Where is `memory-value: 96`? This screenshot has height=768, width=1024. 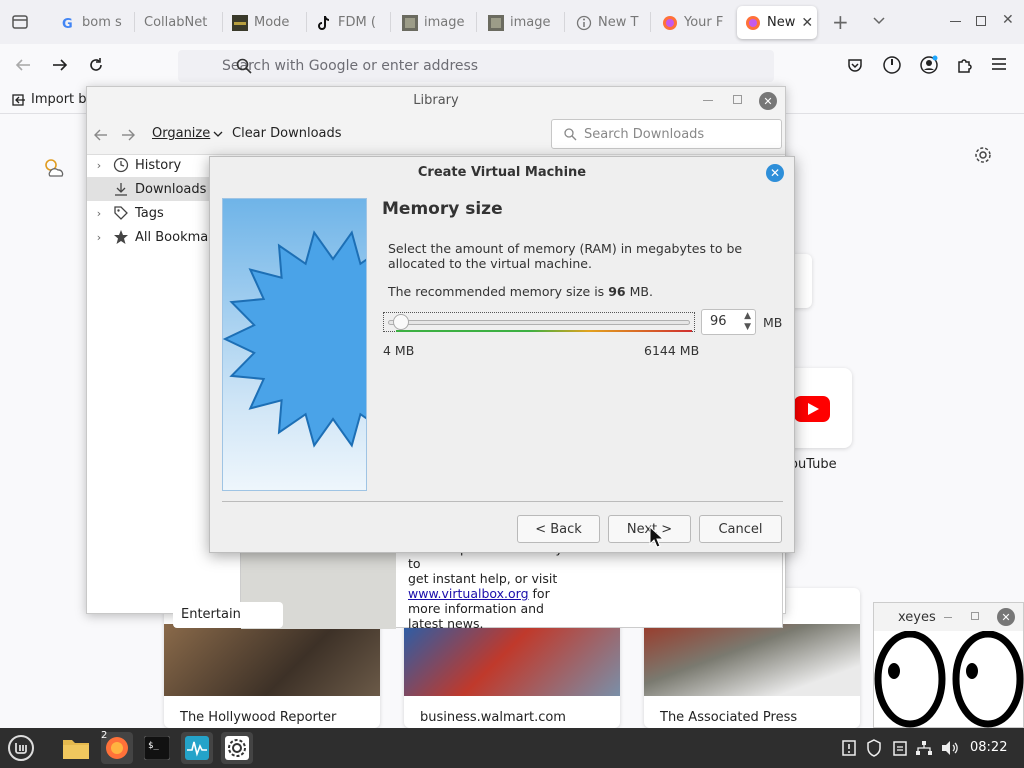 memory-value: 96 is located at coordinates (718, 321).